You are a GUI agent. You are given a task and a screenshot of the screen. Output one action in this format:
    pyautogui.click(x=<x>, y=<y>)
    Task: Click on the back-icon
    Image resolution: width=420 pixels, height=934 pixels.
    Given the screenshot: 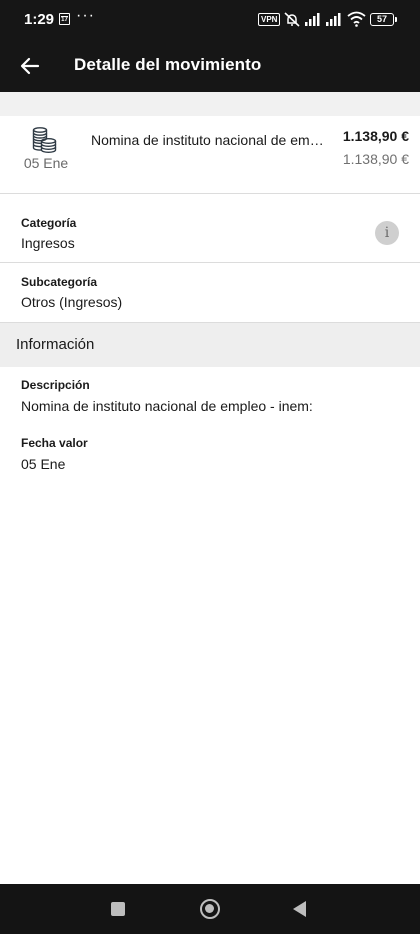 What is the action you would take?
    pyautogui.click(x=299, y=909)
    